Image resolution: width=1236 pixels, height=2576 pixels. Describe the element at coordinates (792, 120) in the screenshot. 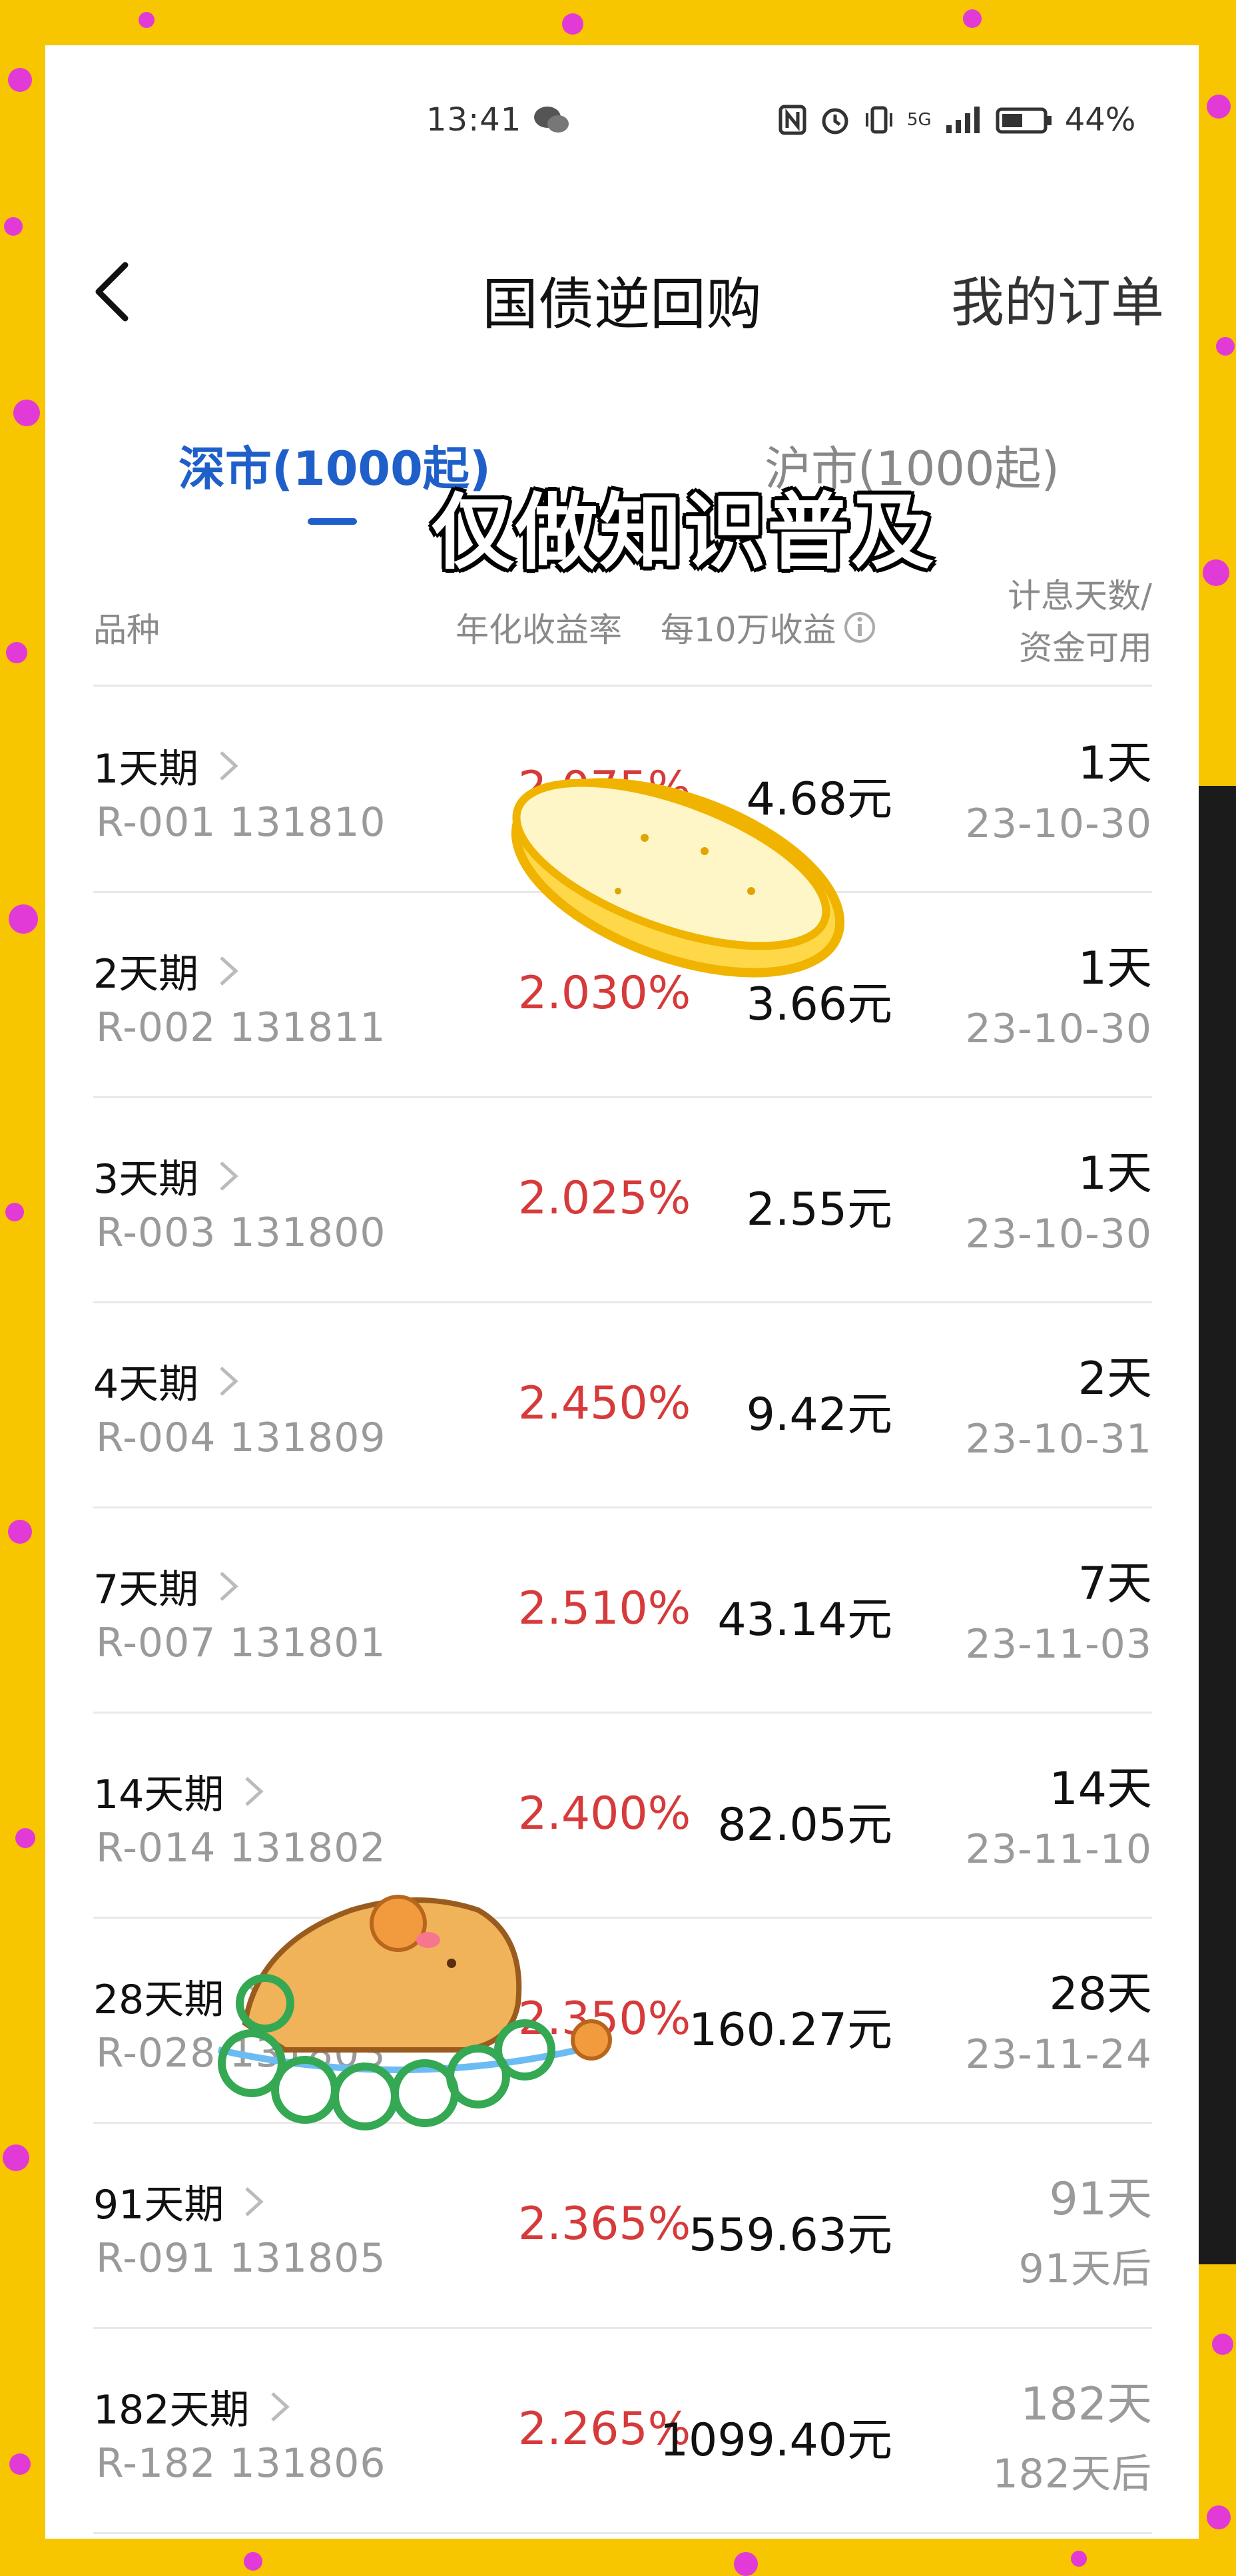

I see `nfc-icon` at that location.